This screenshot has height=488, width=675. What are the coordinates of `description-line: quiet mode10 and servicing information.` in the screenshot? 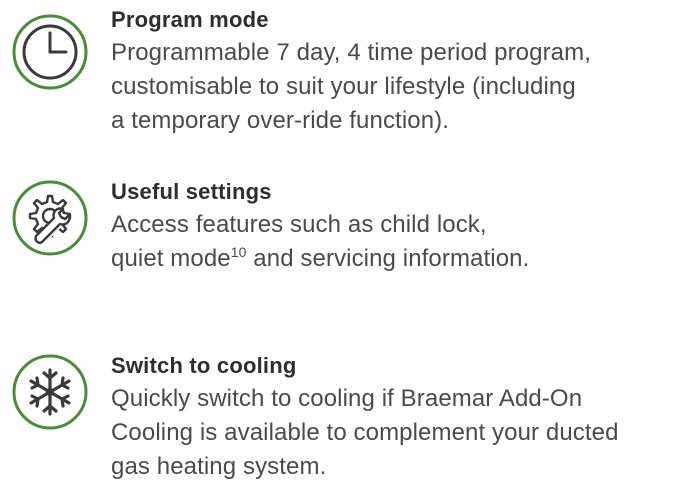 It's located at (391, 259).